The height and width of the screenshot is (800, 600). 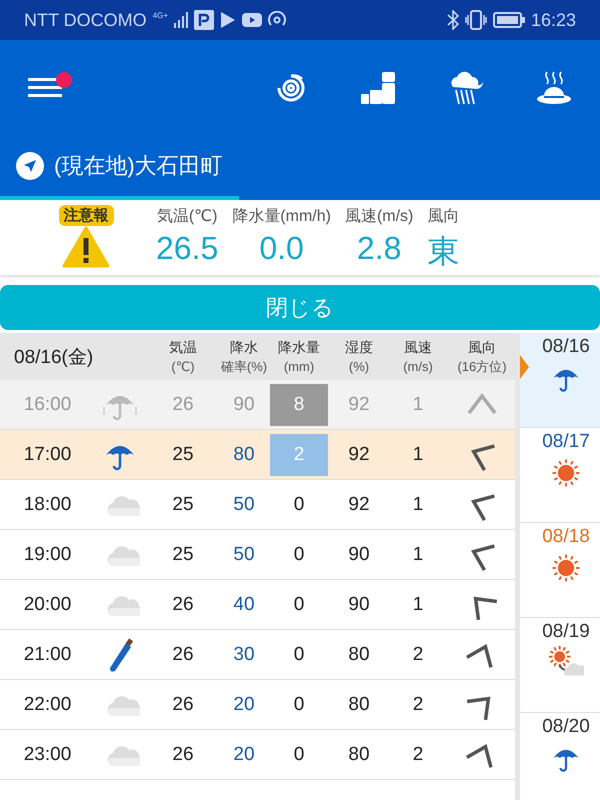 What do you see at coordinates (281, 216) in the screenshot?
I see `reading-label: 降水量(mm/h)` at bounding box center [281, 216].